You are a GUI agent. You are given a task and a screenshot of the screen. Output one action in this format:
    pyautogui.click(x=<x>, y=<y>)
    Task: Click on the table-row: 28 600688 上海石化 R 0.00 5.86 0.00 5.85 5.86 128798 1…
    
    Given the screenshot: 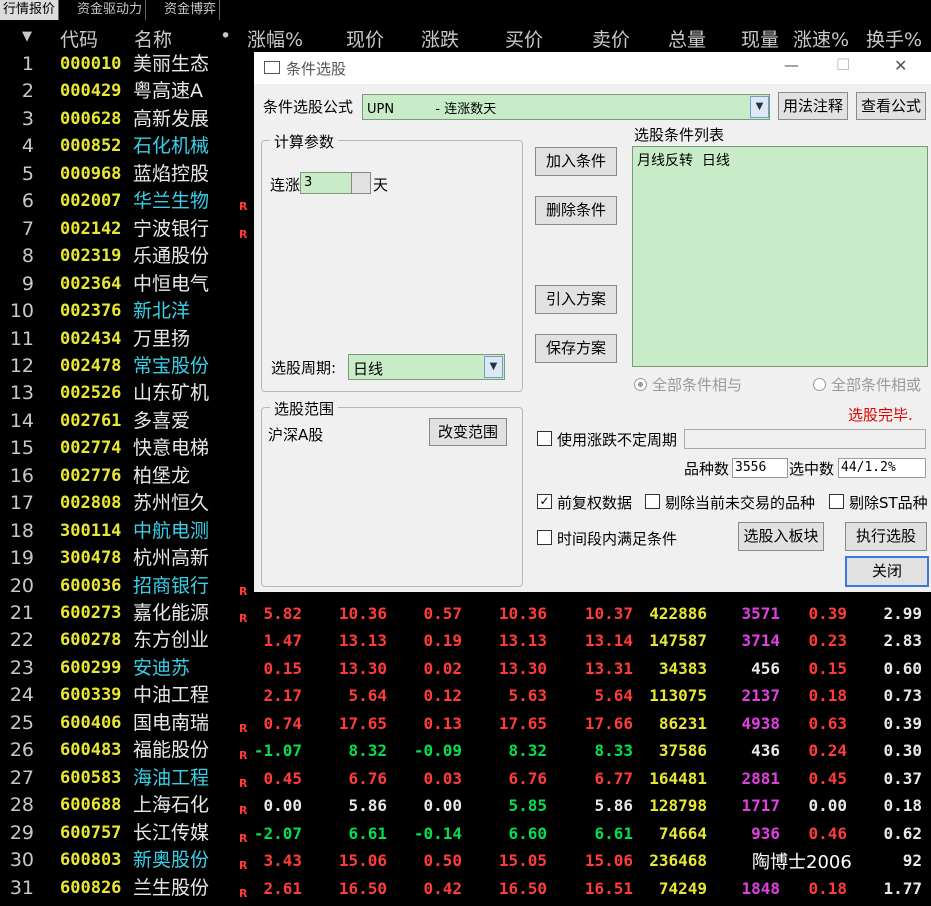 What is the action you would take?
    pyautogui.click(x=465, y=804)
    